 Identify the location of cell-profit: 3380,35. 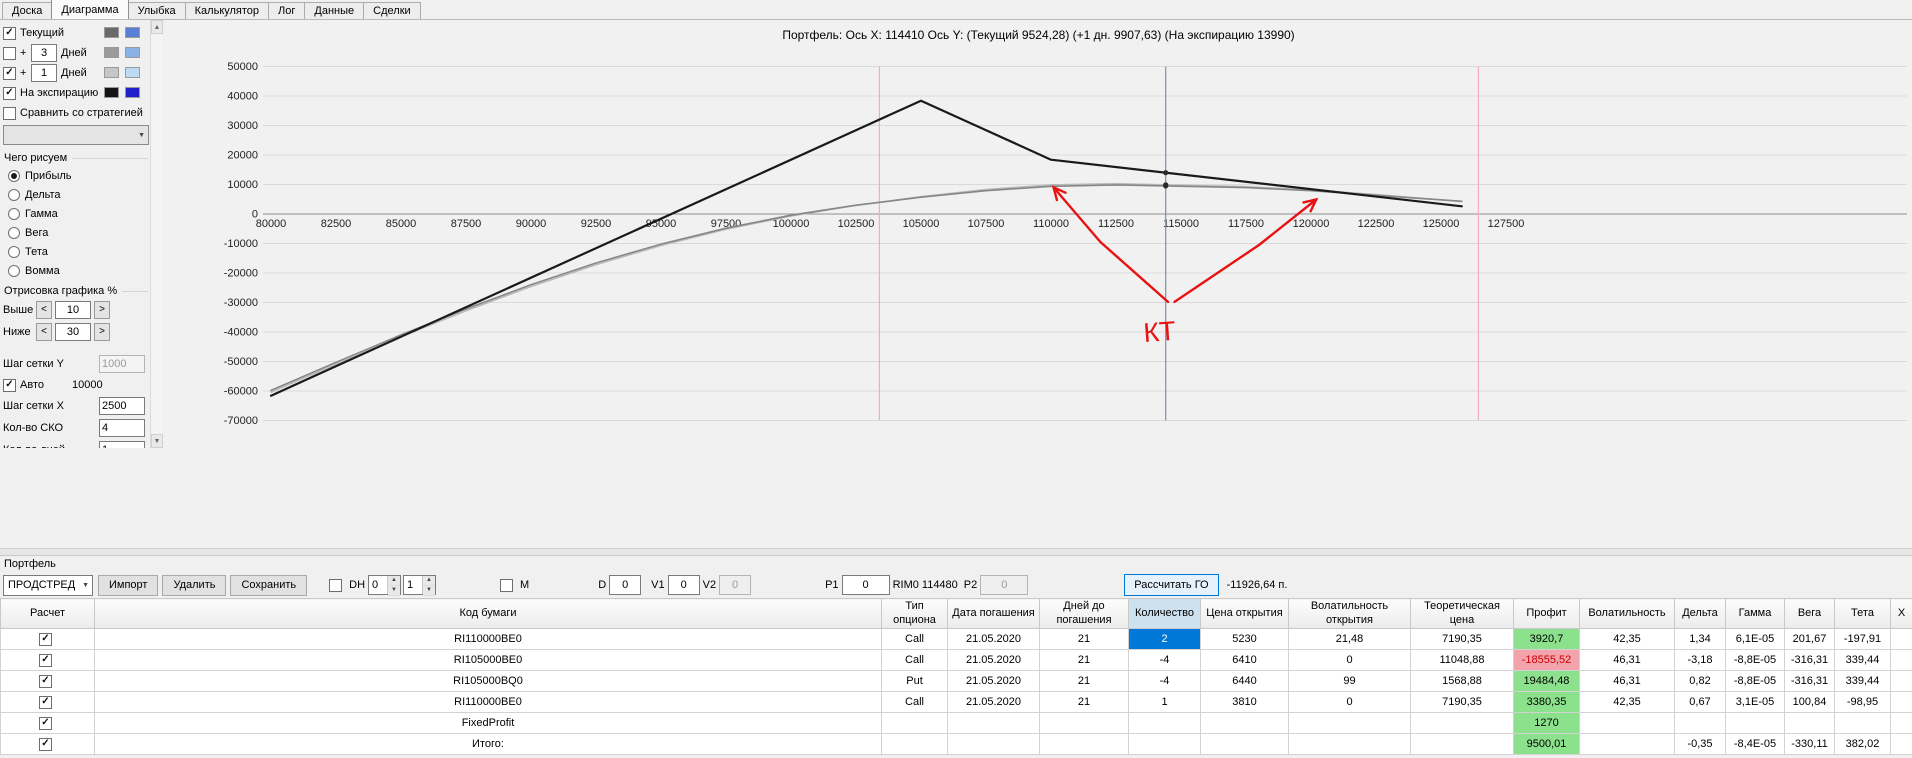
(1546, 702).